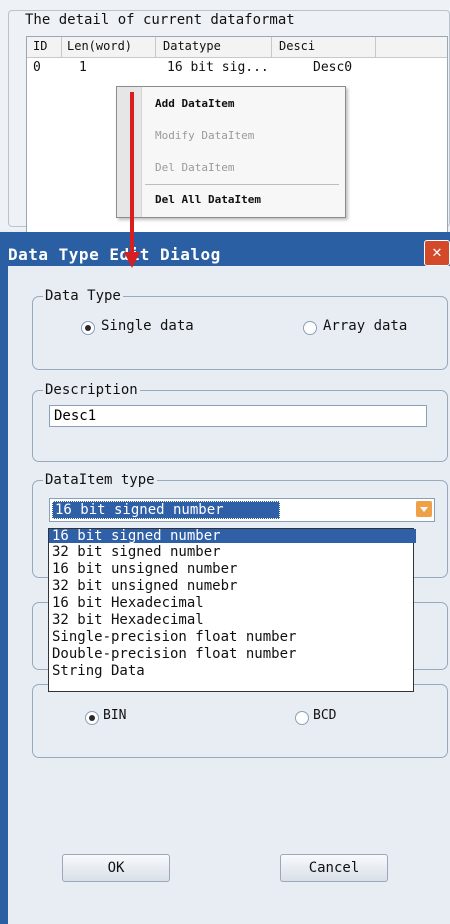 The height and width of the screenshot is (924, 450). What do you see at coordinates (237, 47) in the screenshot?
I see `table-header: ID Len(word) Datatype Desci` at bounding box center [237, 47].